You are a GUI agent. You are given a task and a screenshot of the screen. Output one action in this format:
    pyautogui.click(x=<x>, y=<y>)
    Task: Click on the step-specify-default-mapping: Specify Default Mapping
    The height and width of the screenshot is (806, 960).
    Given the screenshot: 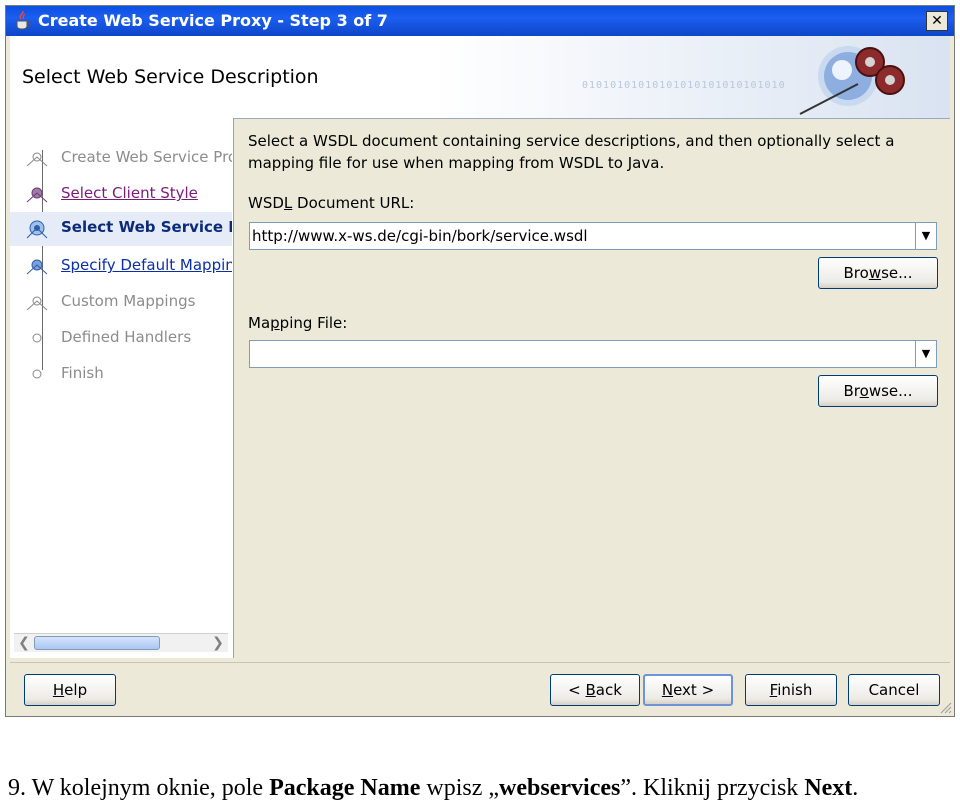 What is the action you would take?
    pyautogui.click(x=121, y=267)
    